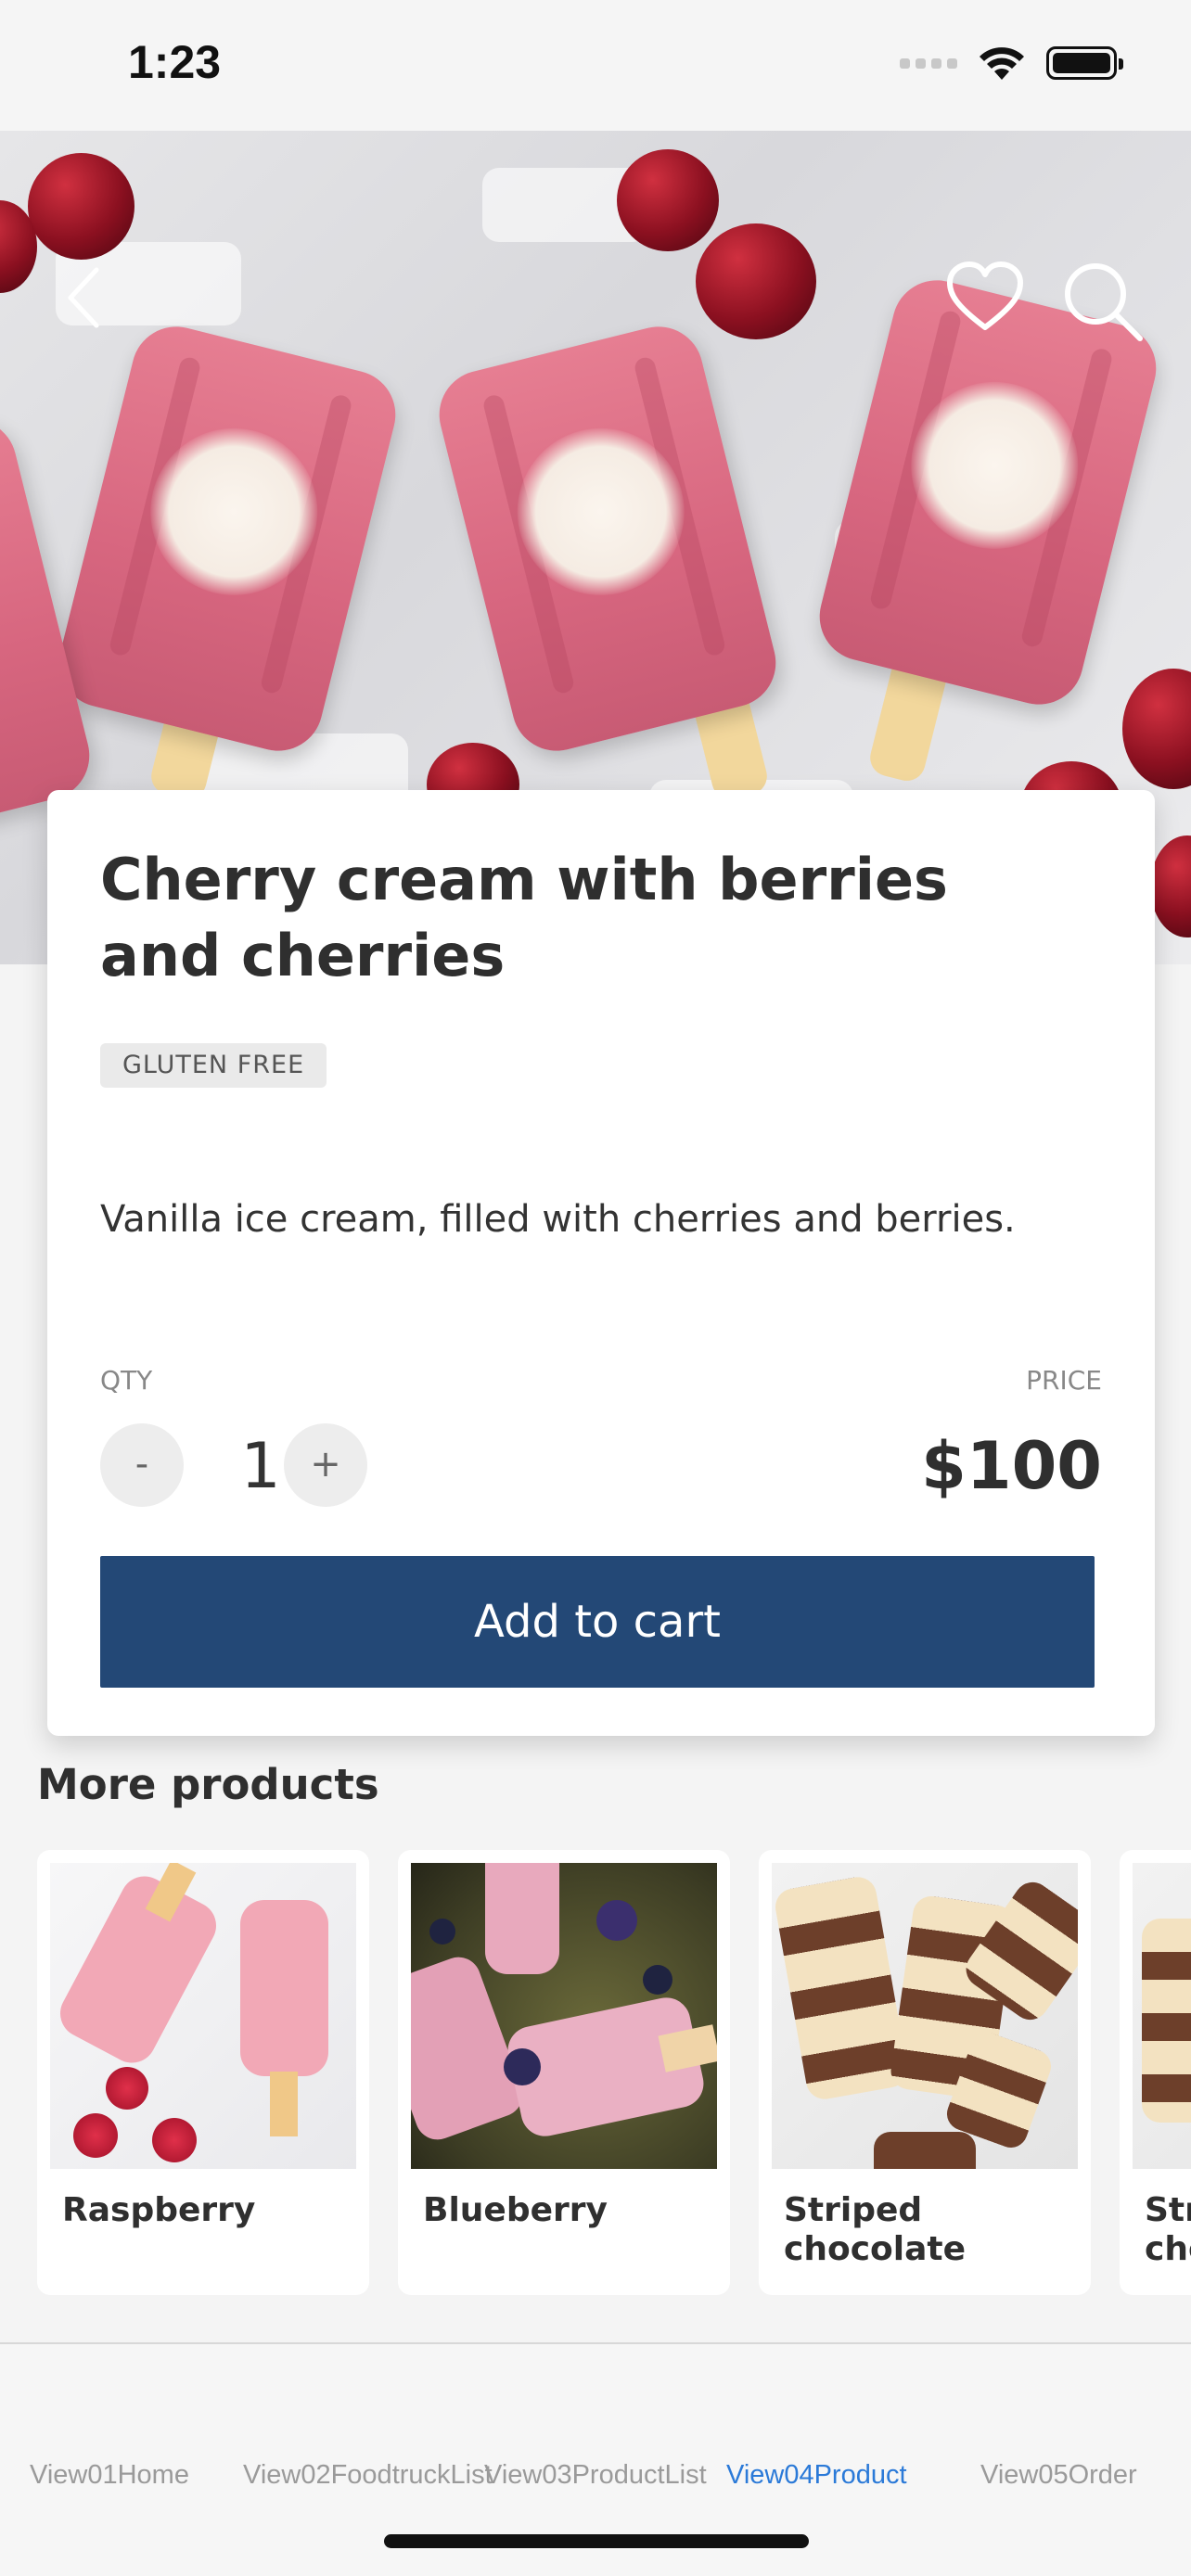 The height and width of the screenshot is (2576, 1191). What do you see at coordinates (595, 66) in the screenshot?
I see `status-bar: 1:23` at bounding box center [595, 66].